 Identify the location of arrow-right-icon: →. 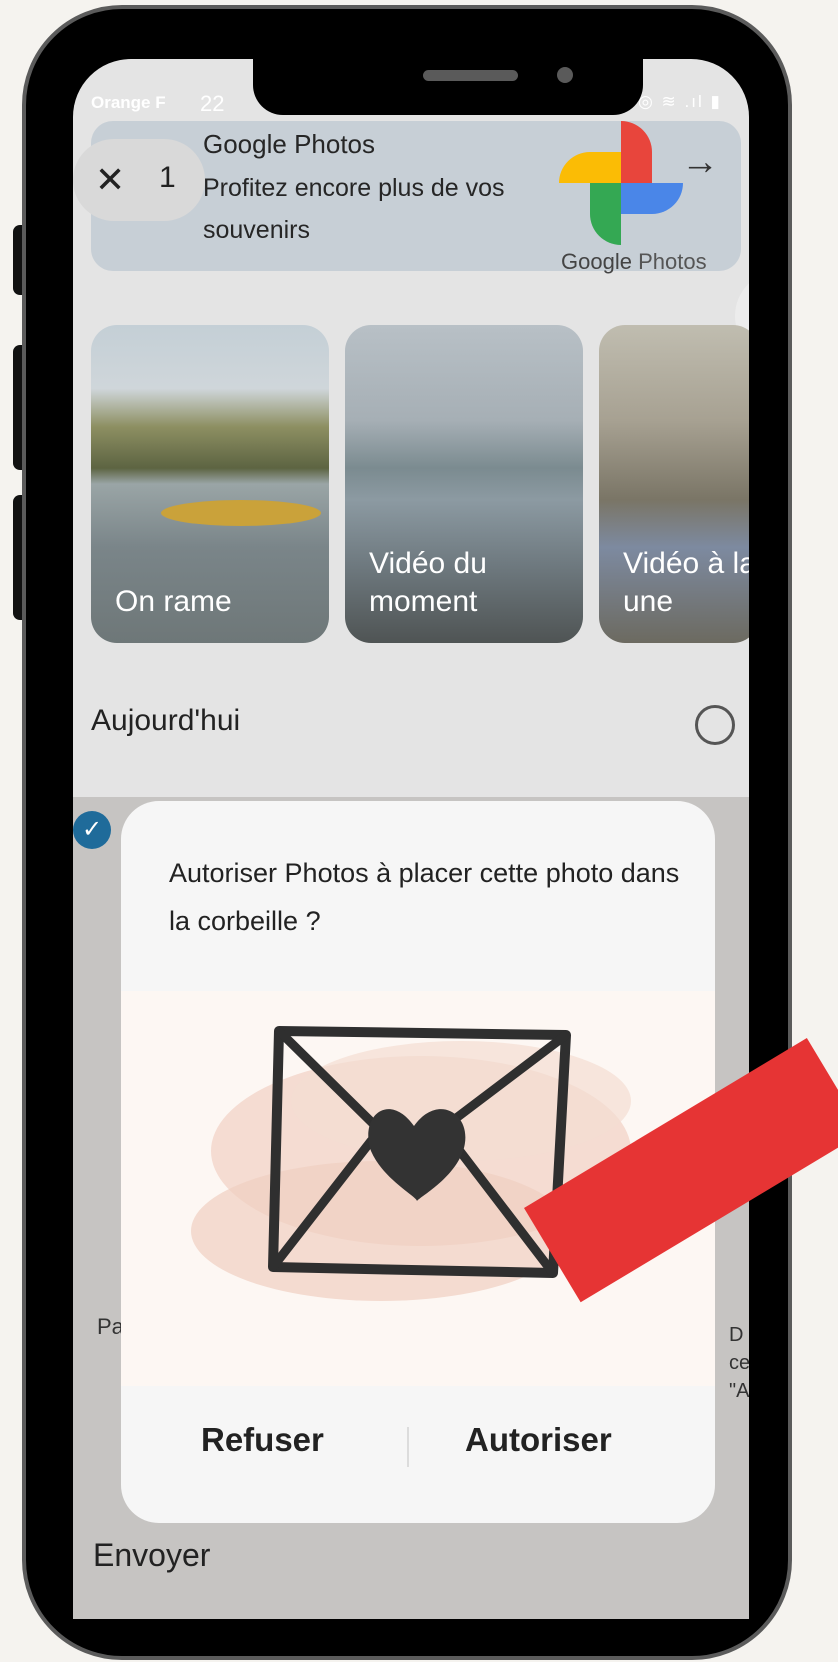
(700, 162).